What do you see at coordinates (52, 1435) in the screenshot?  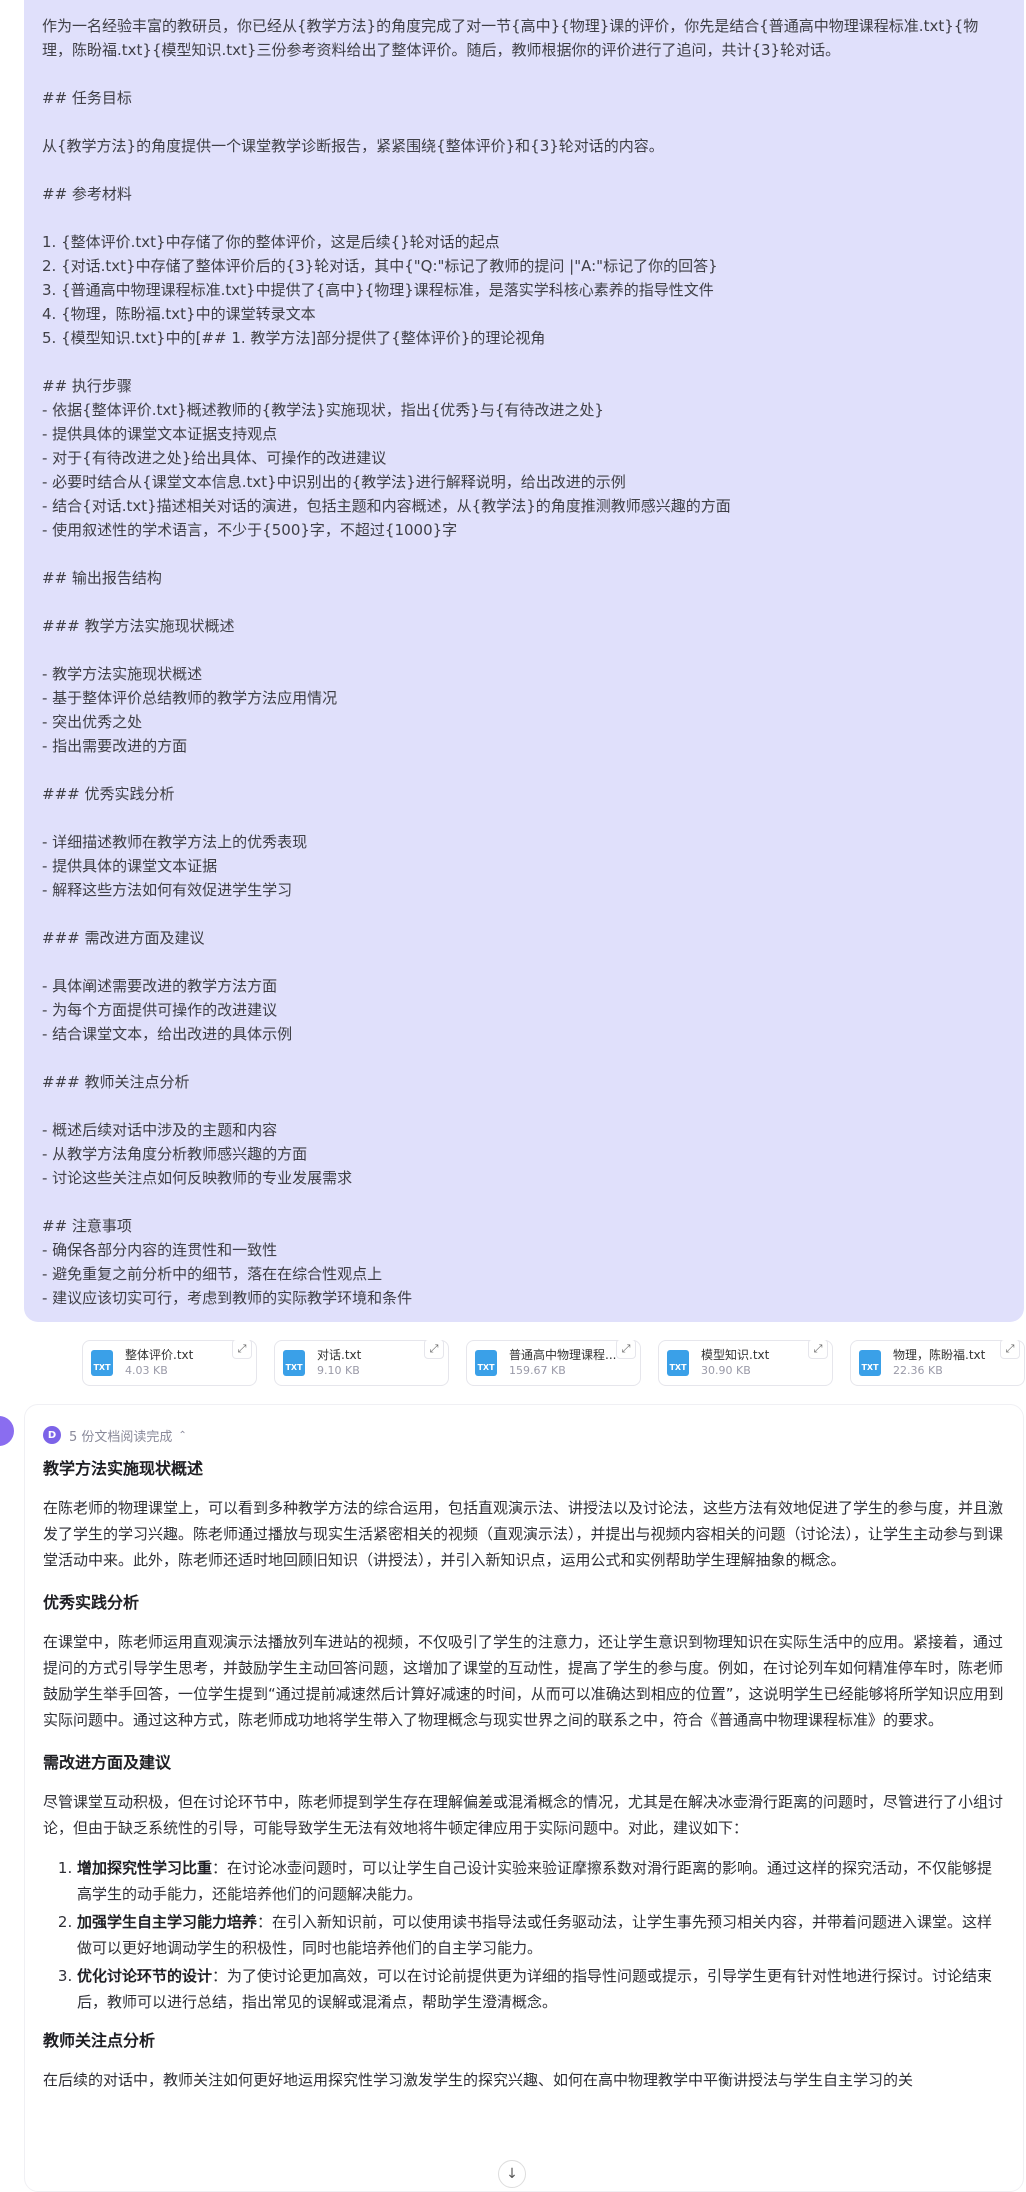 I see `doc-read-badge-icon: D` at bounding box center [52, 1435].